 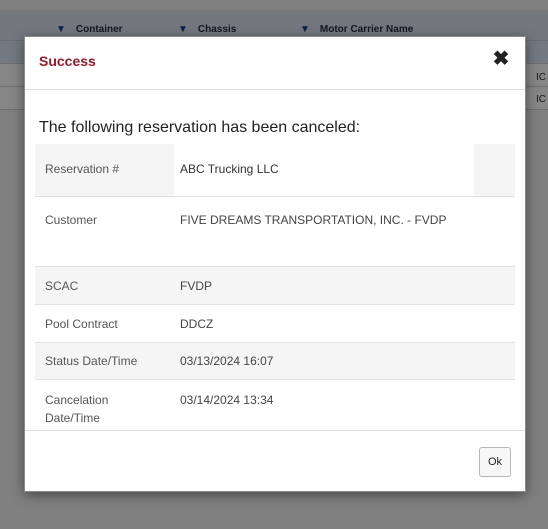 What do you see at coordinates (77, 409) in the screenshot?
I see `detail-label: Cancelation Date/Time` at bounding box center [77, 409].